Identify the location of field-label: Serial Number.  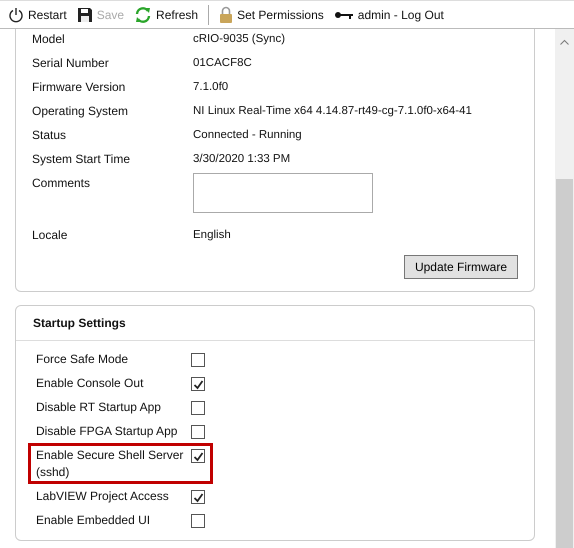
(71, 63).